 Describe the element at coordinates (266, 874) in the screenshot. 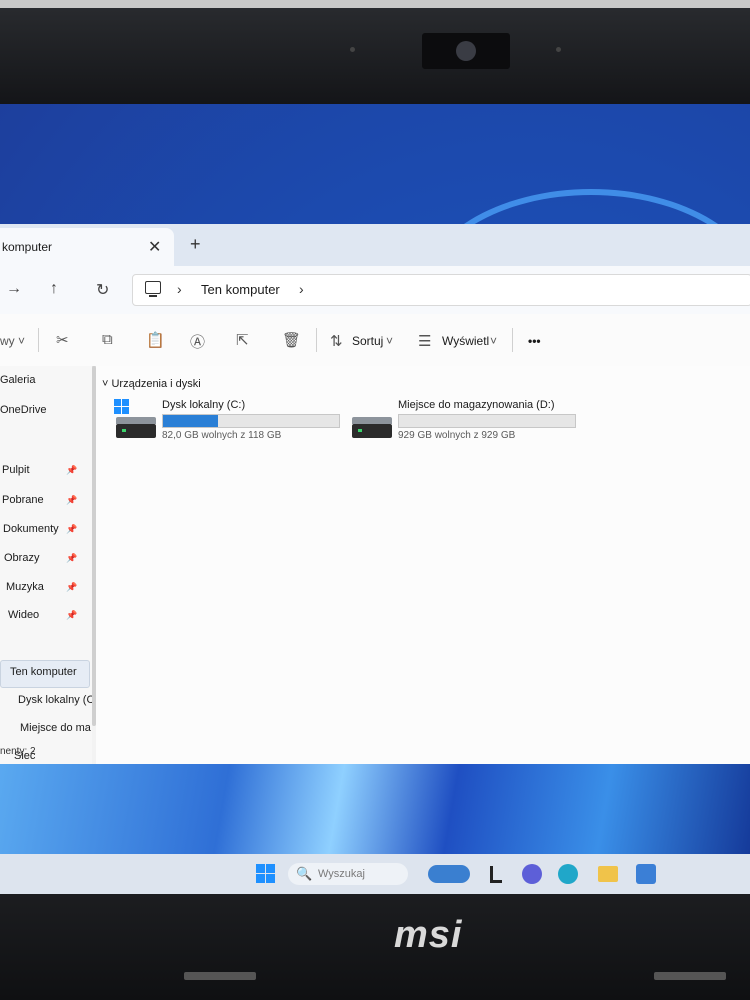

I see `start-icon` at that location.